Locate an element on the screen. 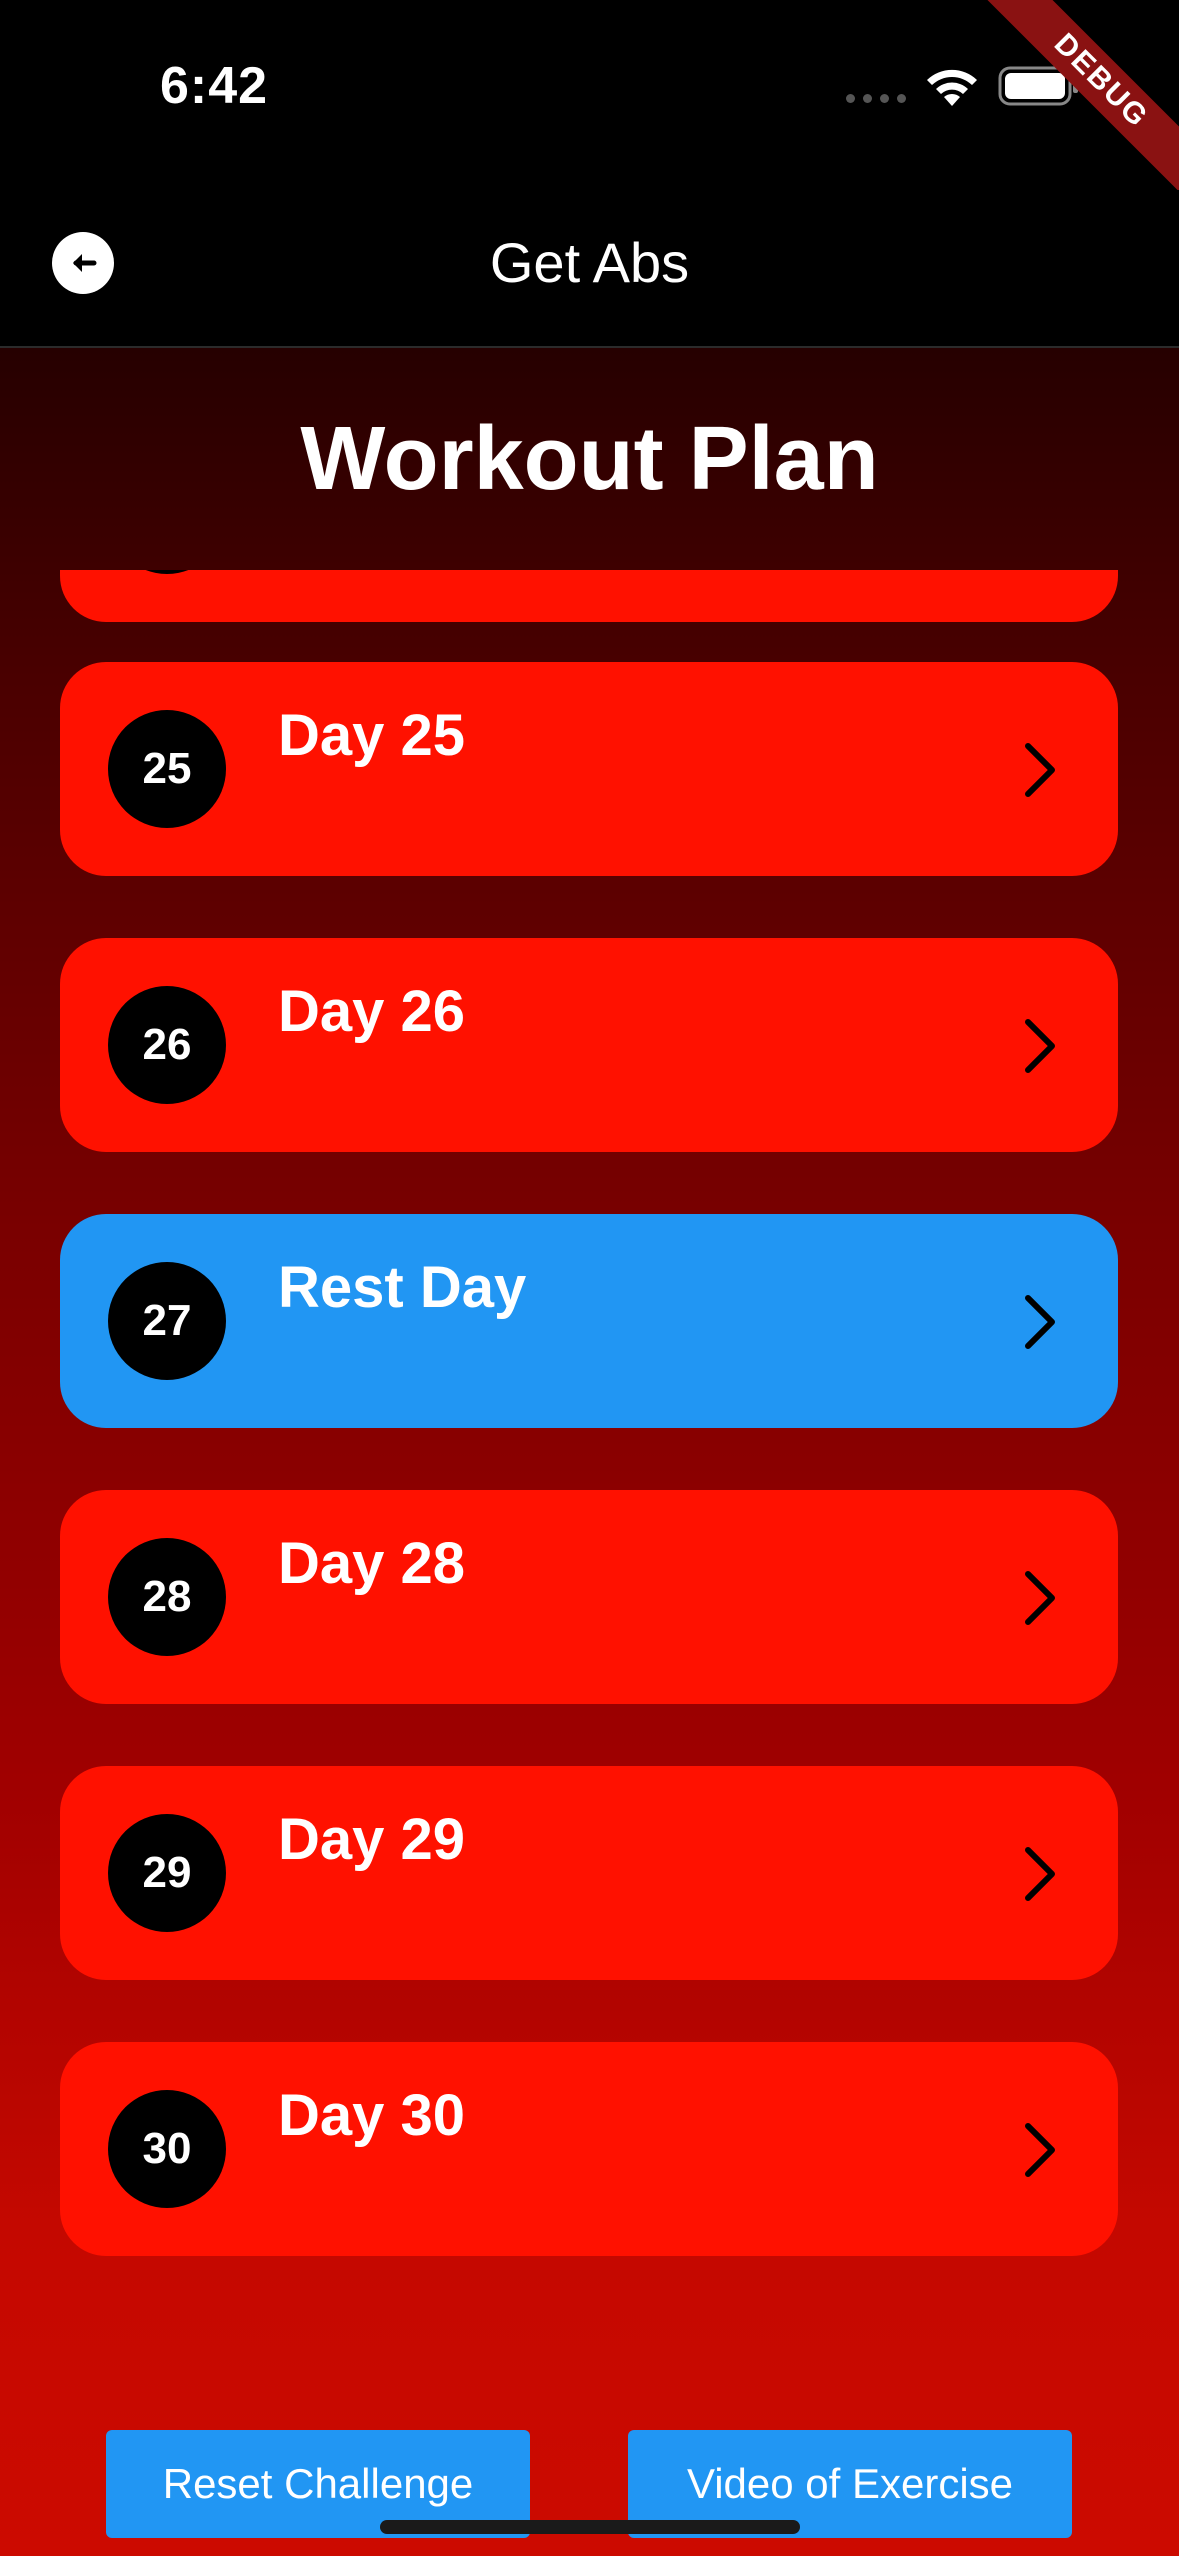 This screenshot has width=1179, height=2556. day-number-badge: 26 is located at coordinates (167, 1045).